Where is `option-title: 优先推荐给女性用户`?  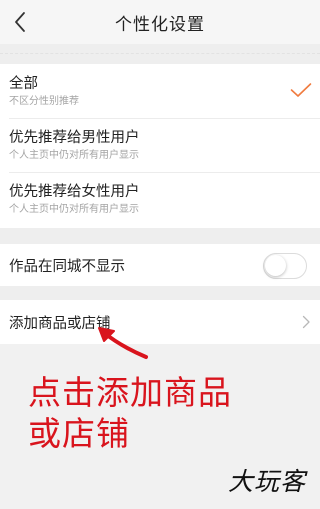
option-title: 优先推荐给女性用户 is located at coordinates (74, 191).